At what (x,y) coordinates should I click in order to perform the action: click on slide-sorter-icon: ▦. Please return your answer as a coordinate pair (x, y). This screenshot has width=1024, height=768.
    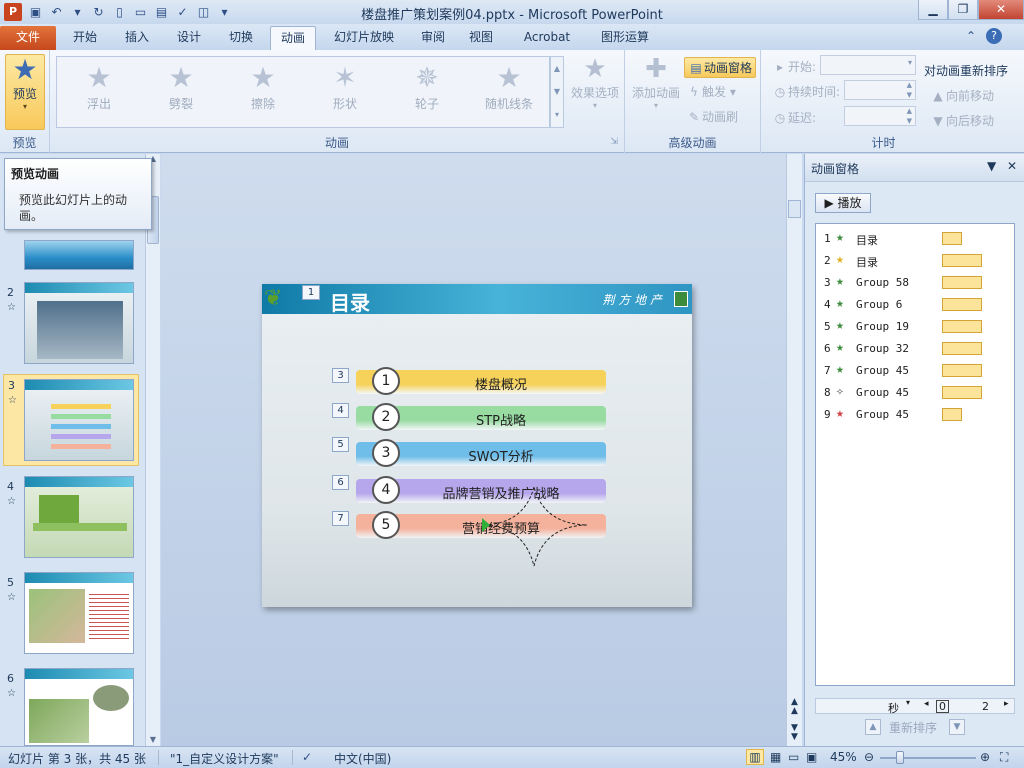
    Looking at the image, I should click on (775, 757).